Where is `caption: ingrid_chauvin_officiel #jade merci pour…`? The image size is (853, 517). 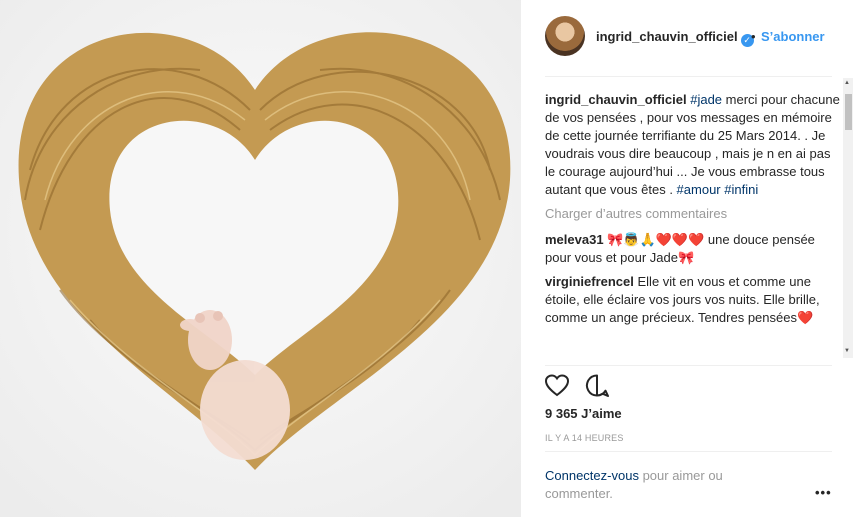
caption: ingrid_chauvin_officiel #jade merci pour… is located at coordinates (693, 145).